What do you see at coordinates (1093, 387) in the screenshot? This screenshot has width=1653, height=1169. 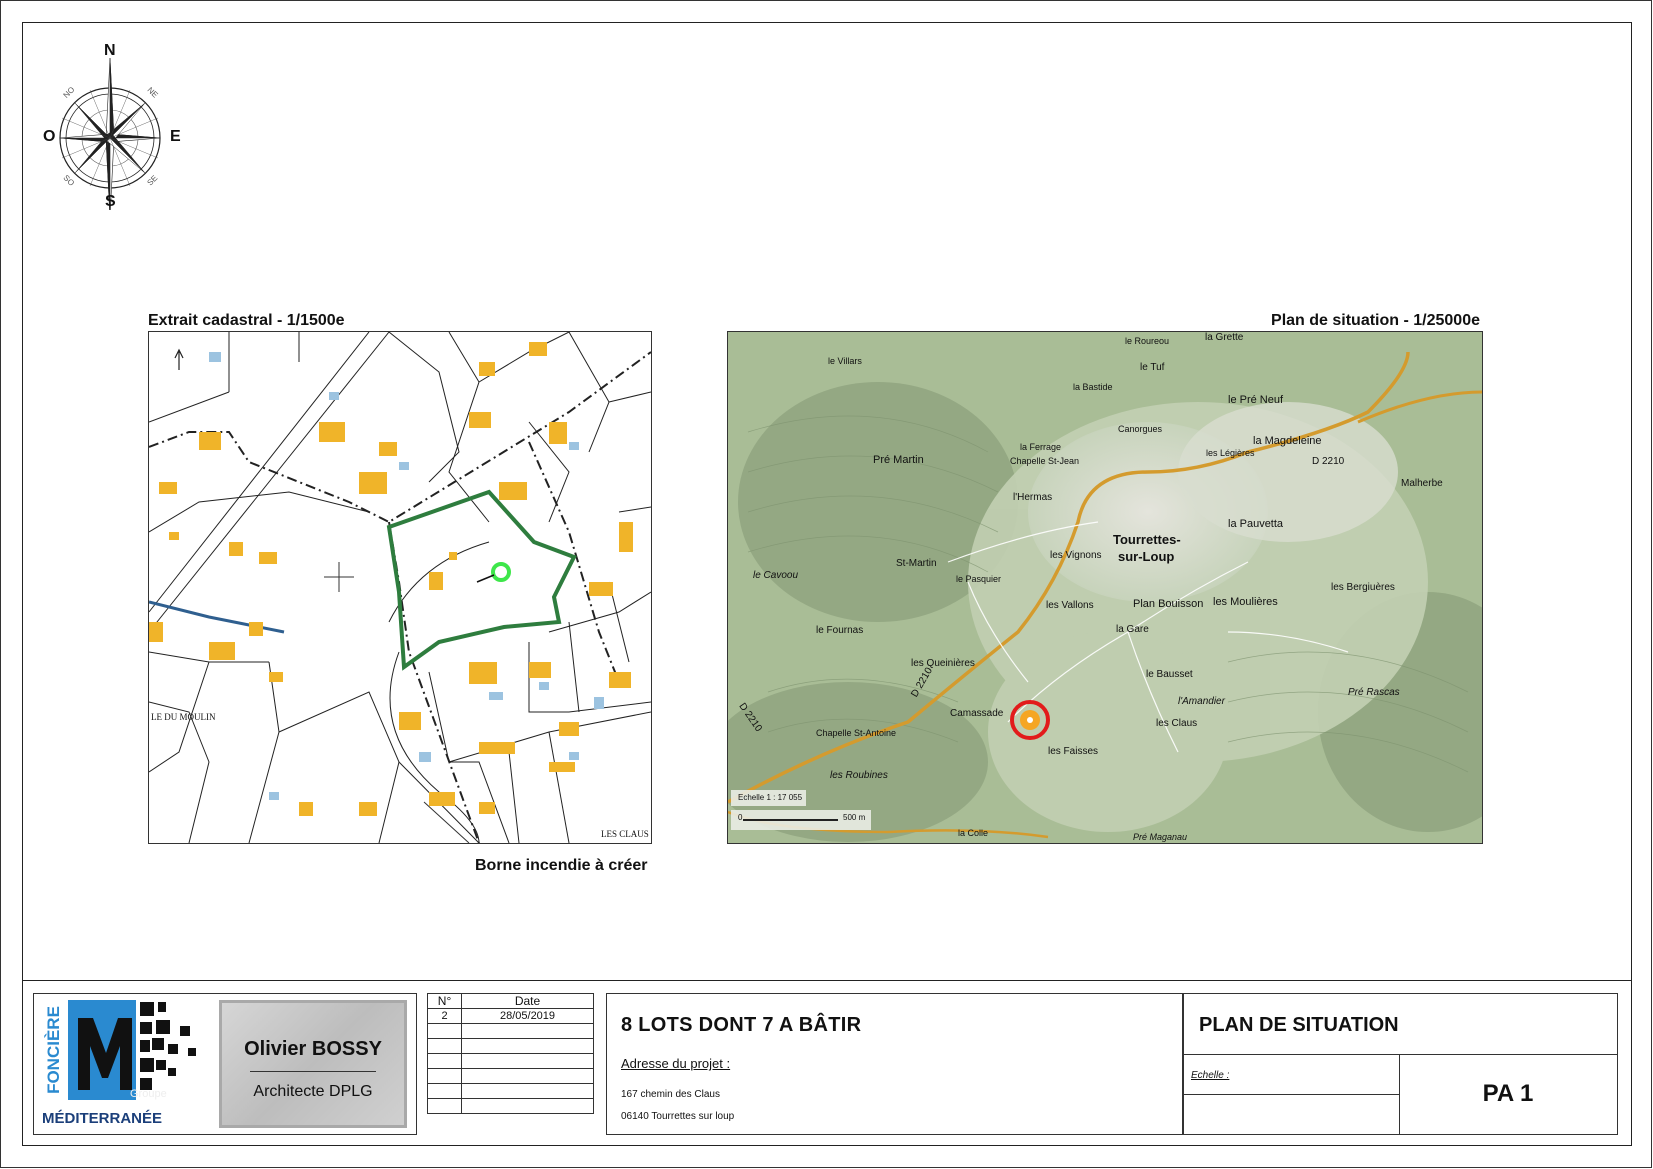 I see `map-label-la-bastide: la Bastide` at bounding box center [1093, 387].